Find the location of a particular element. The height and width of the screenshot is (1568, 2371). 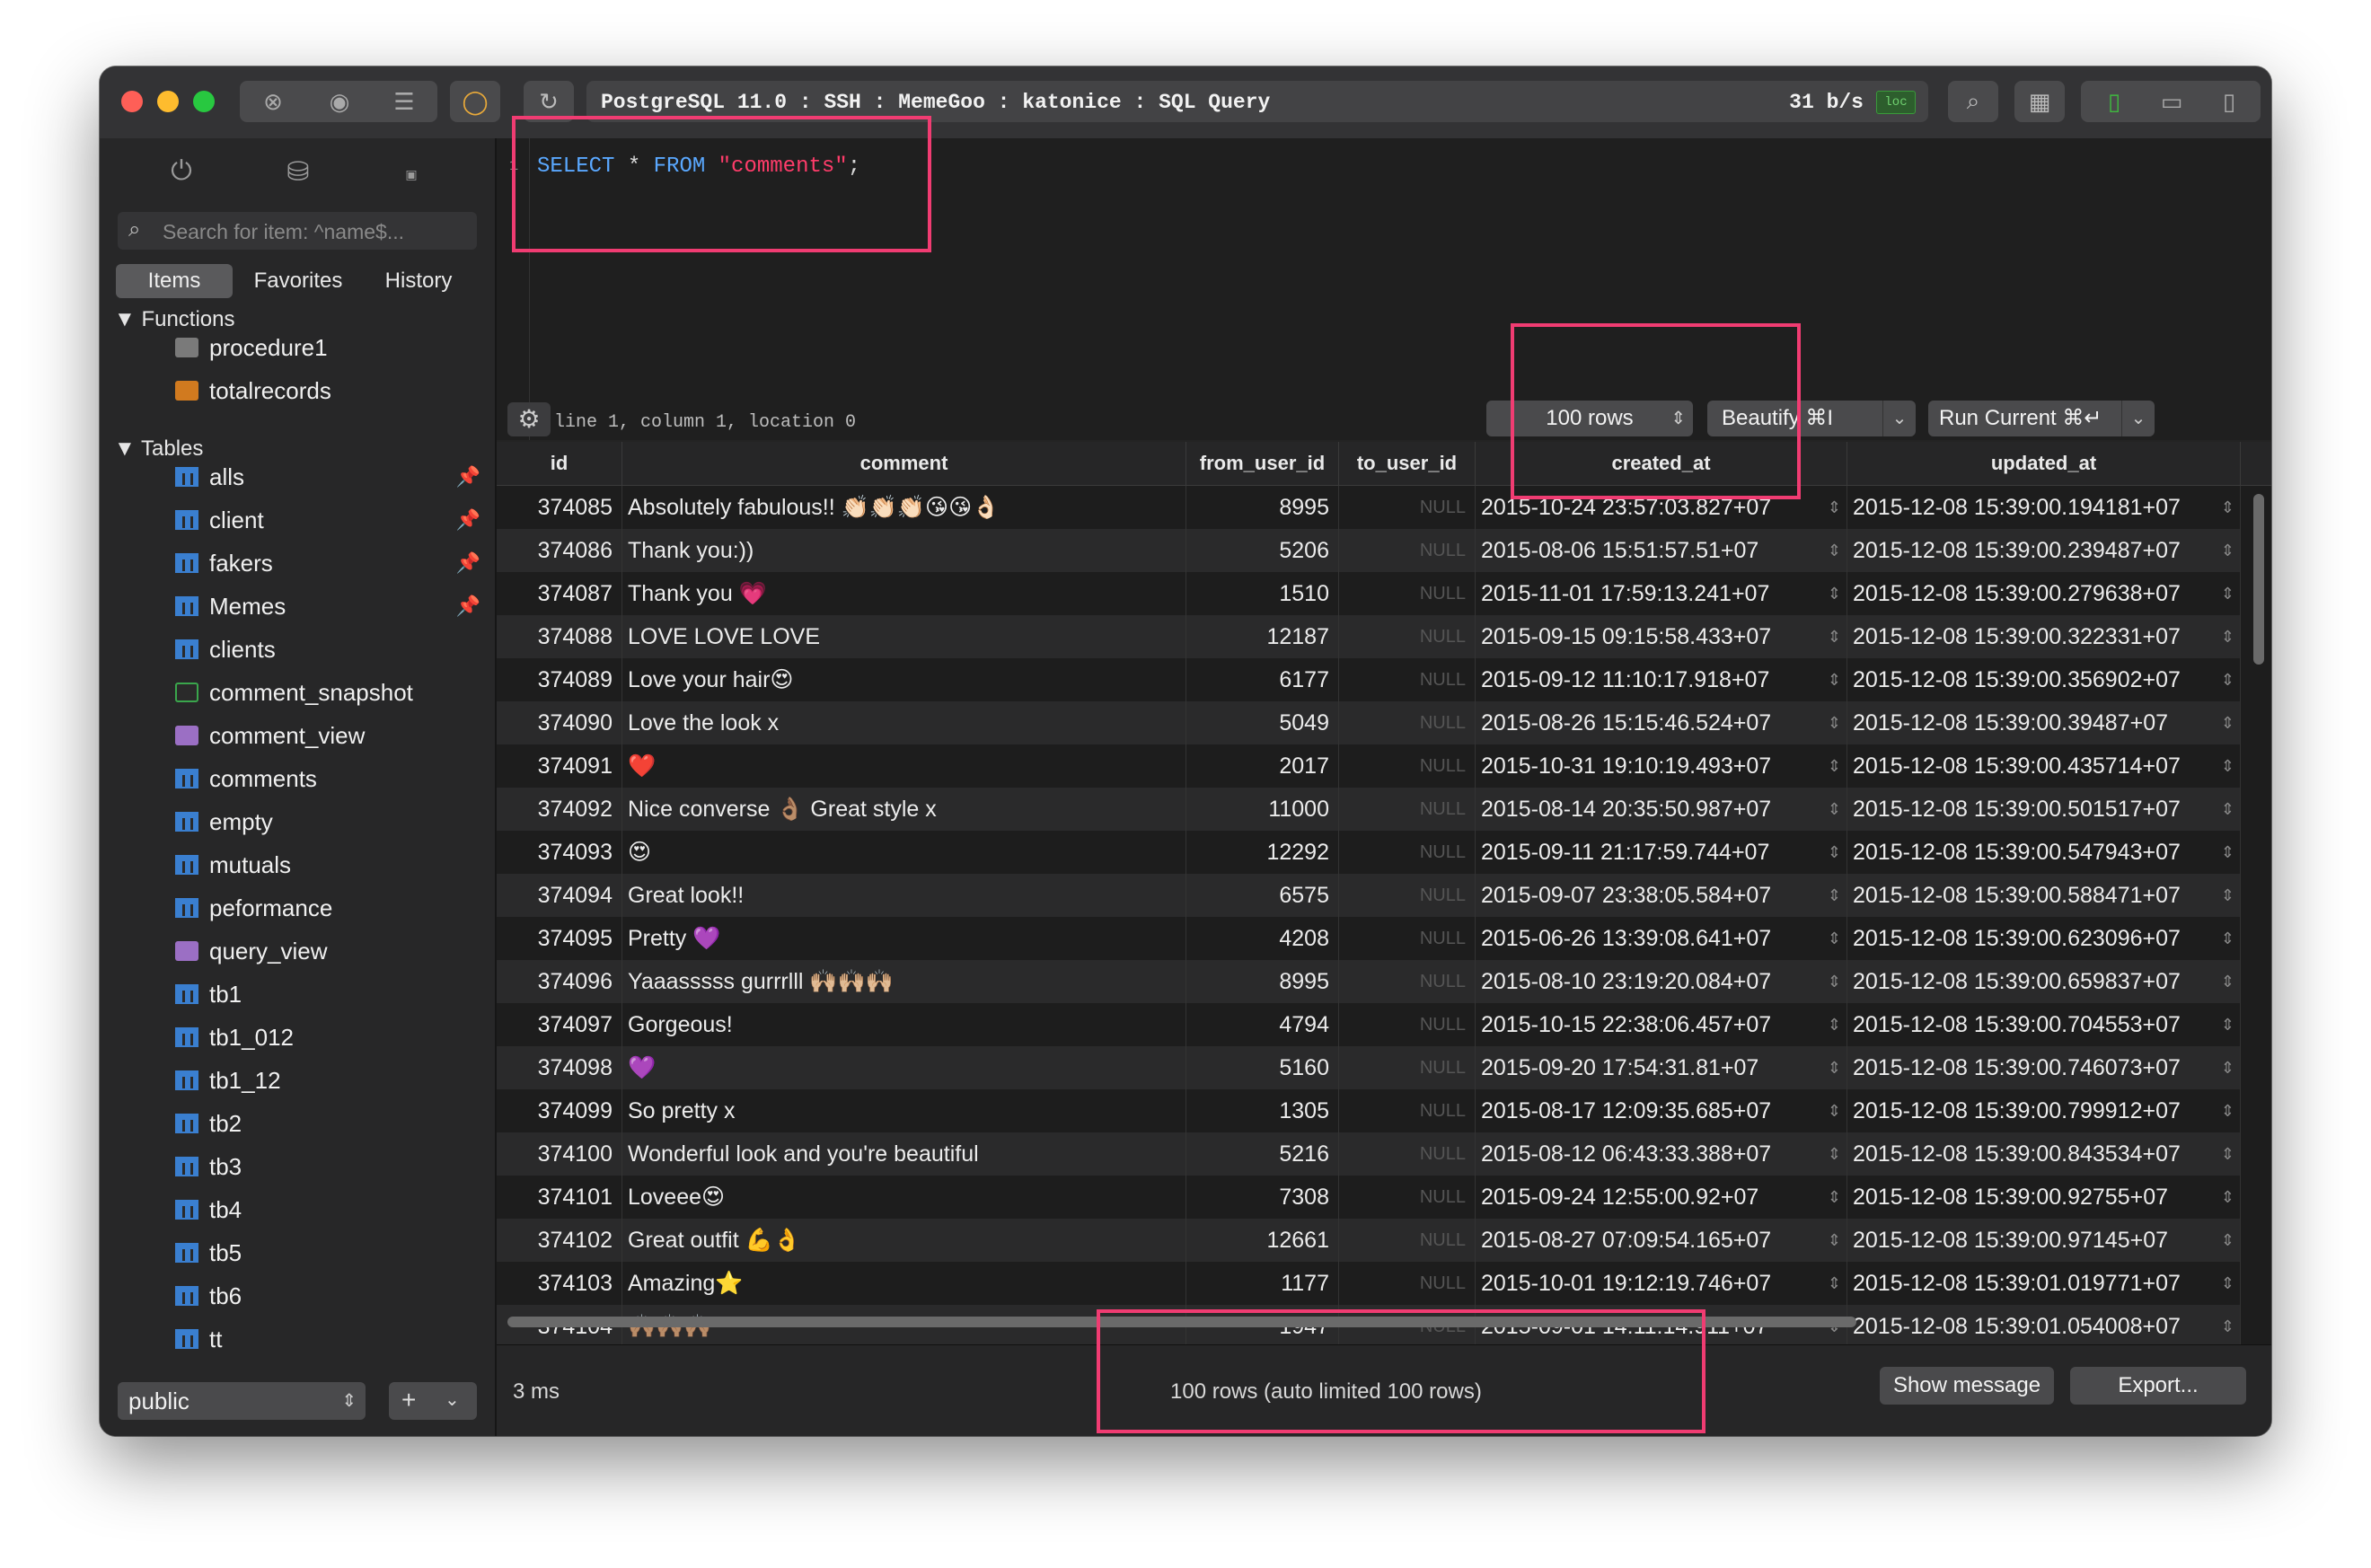

column-header-created-at: created_at is located at coordinates (1661, 464).